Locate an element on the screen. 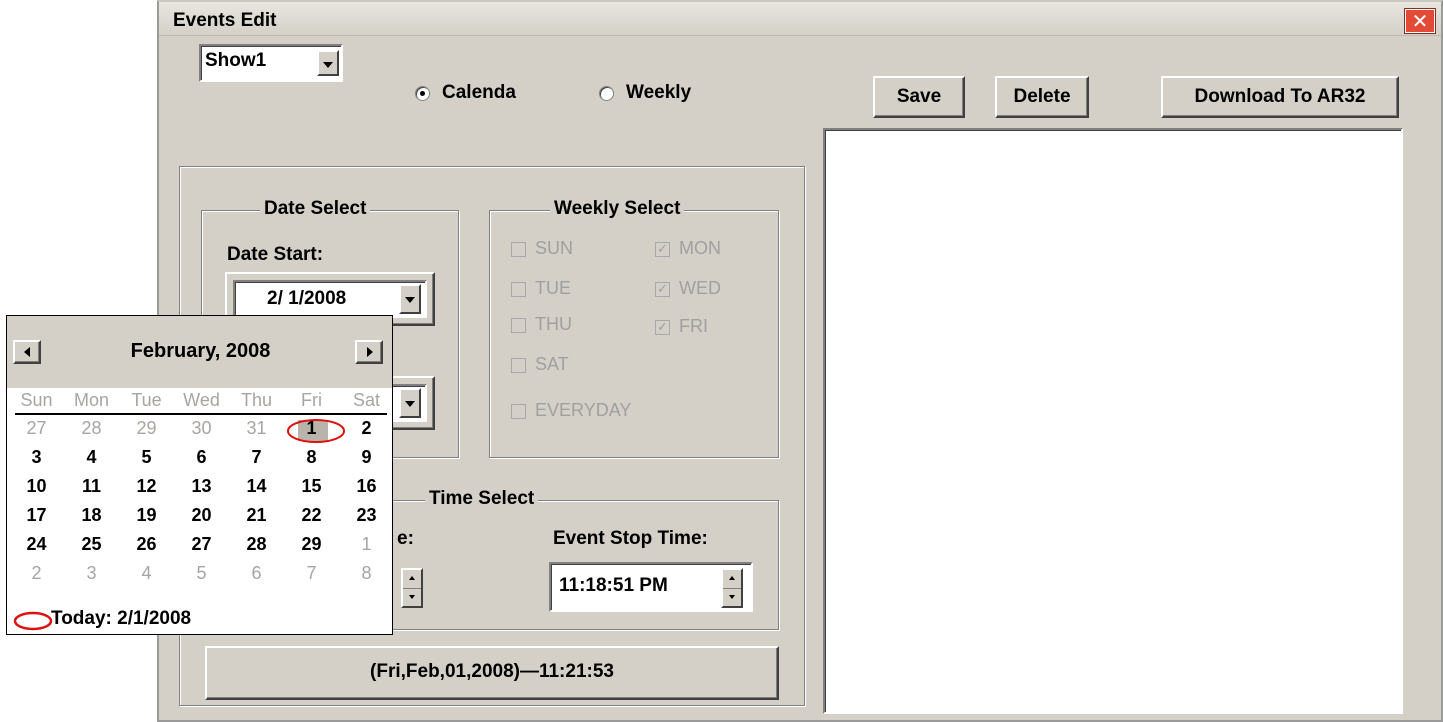 This screenshot has height=722, width=1443. calendar-day: 31 is located at coordinates (256, 428).